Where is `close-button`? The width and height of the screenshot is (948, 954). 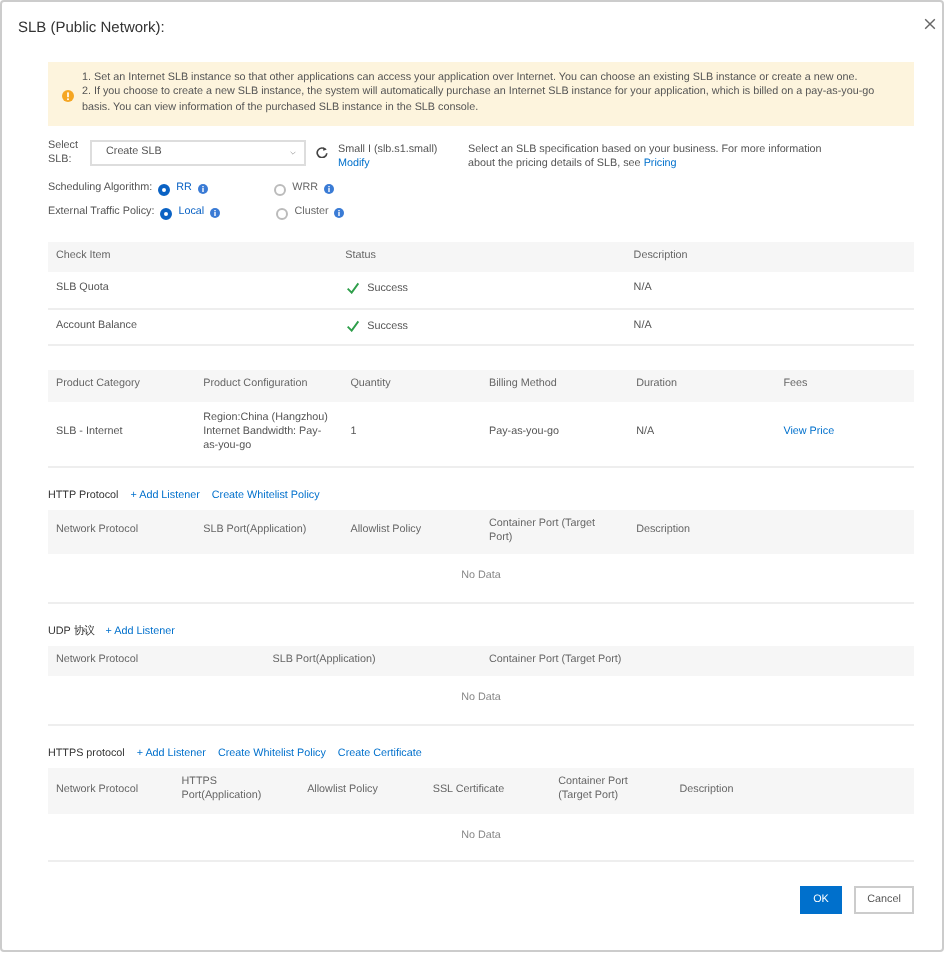 close-button is located at coordinates (930, 23).